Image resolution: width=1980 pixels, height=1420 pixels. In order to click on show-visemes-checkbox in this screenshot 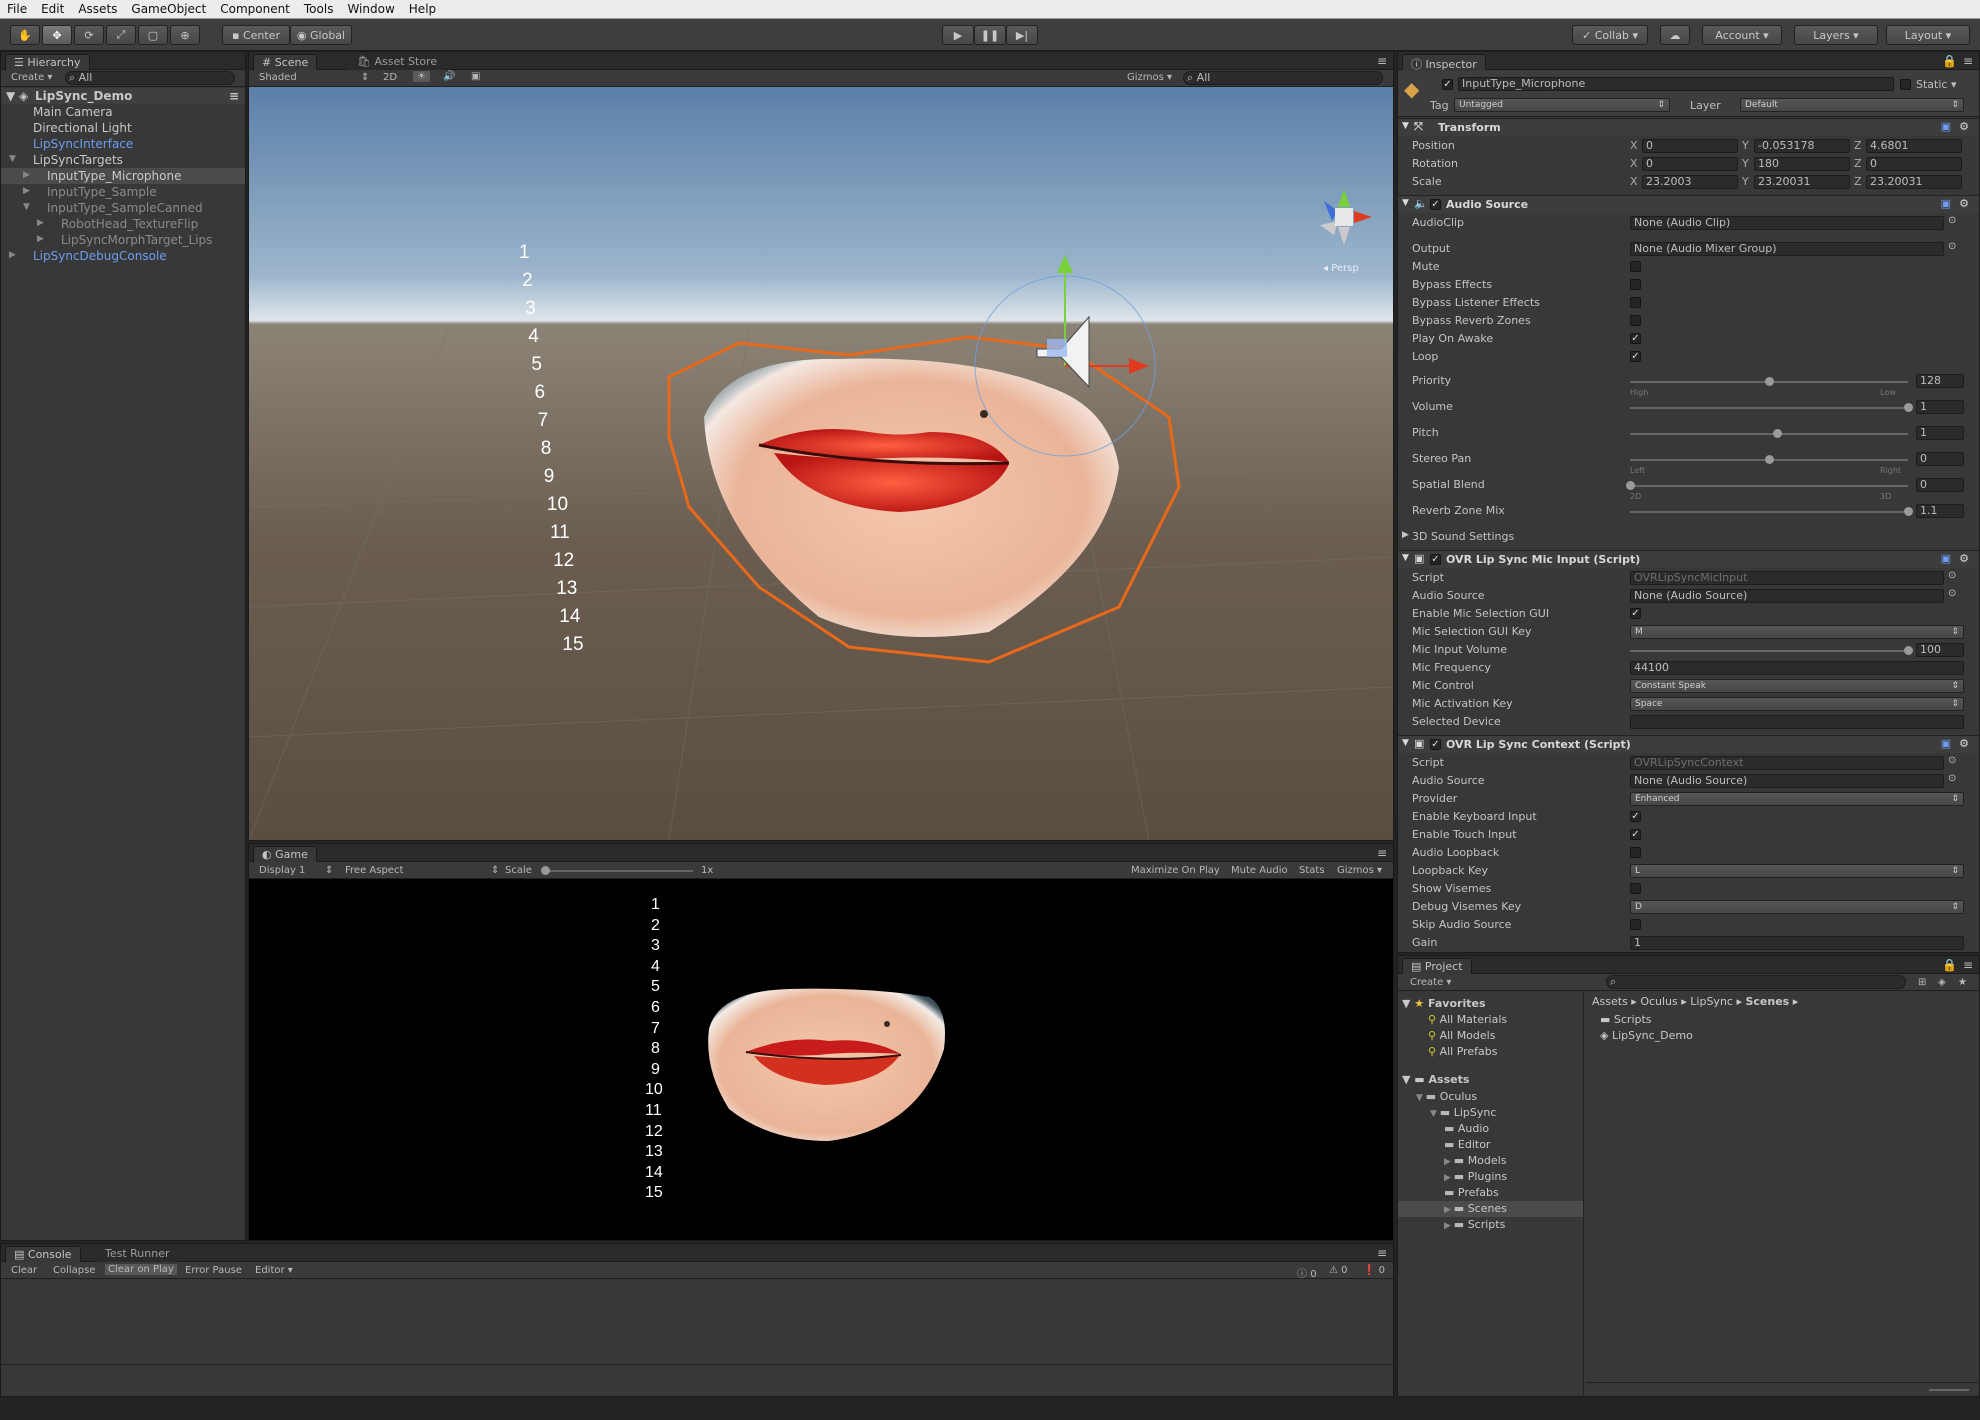, I will do `click(1635, 888)`.